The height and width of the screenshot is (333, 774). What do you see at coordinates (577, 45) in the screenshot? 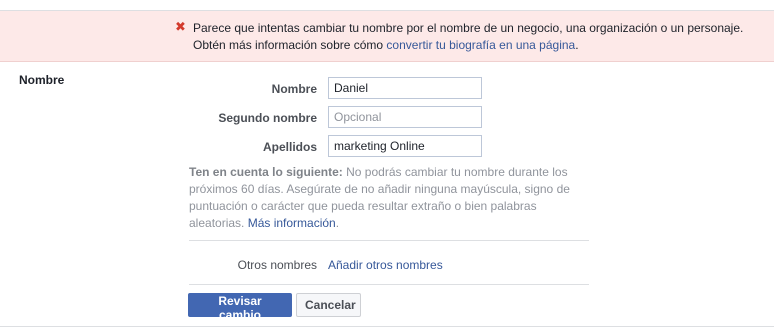
I see `error-help-suffix: .` at bounding box center [577, 45].